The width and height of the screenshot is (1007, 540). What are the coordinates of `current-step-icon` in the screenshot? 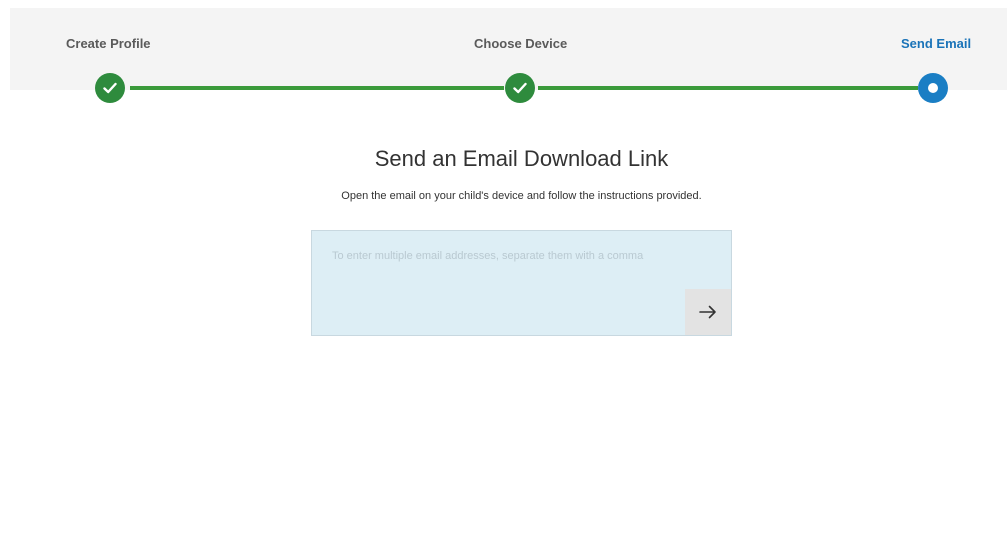 It's located at (933, 88).